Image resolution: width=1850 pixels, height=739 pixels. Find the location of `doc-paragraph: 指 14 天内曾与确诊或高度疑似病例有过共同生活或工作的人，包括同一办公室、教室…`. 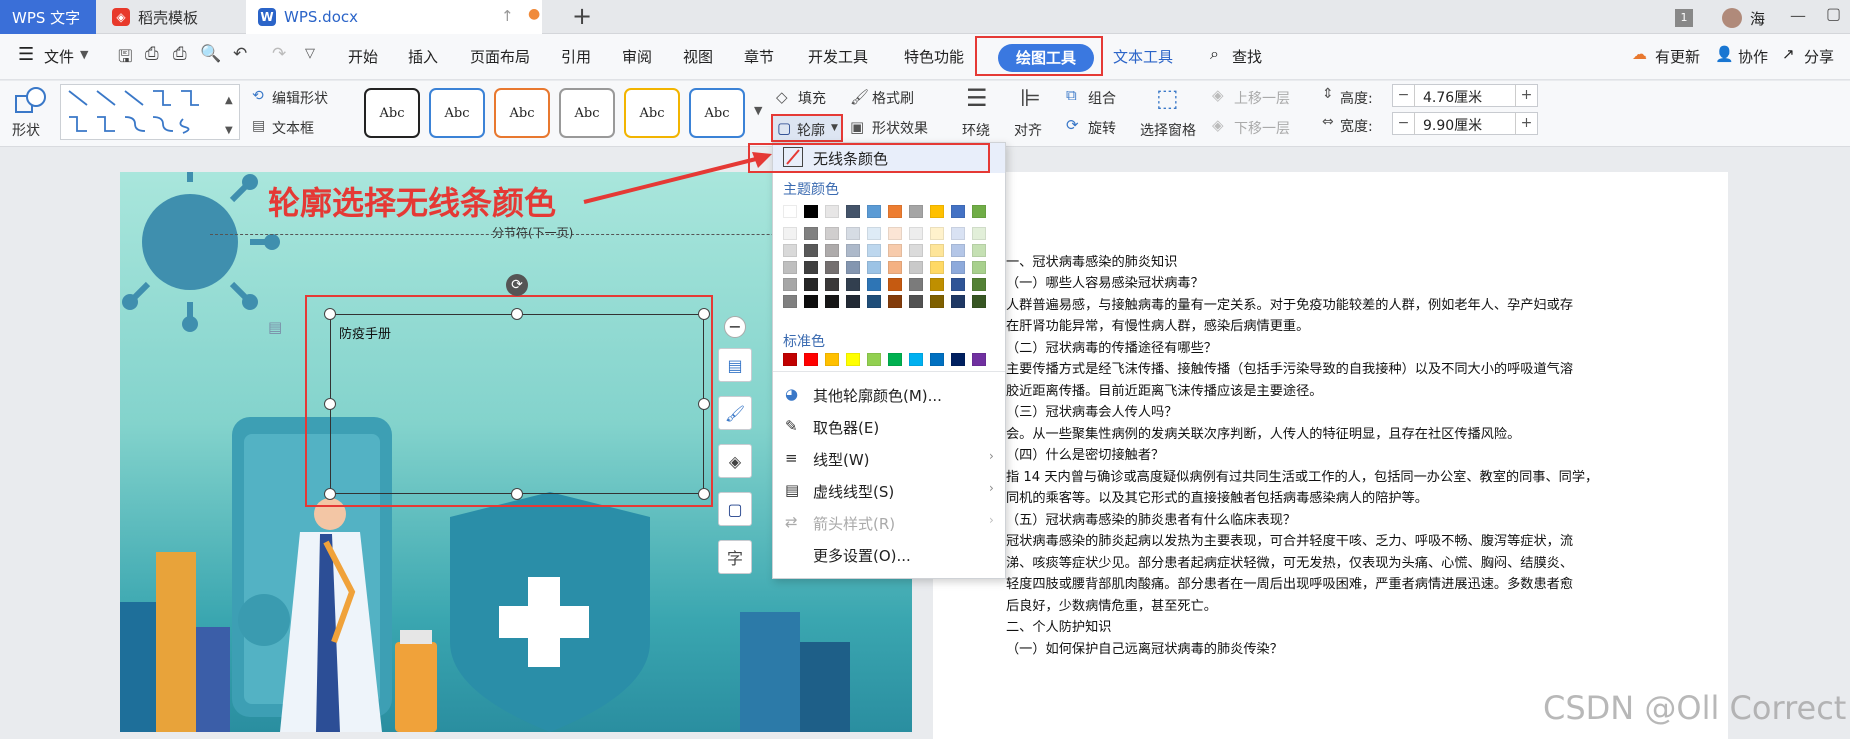

doc-paragraph: 指 14 天内曾与确诊或高度疑似病例有过共同生活或工作的人，包括同一办公室、教室… is located at coordinates (1302, 475).